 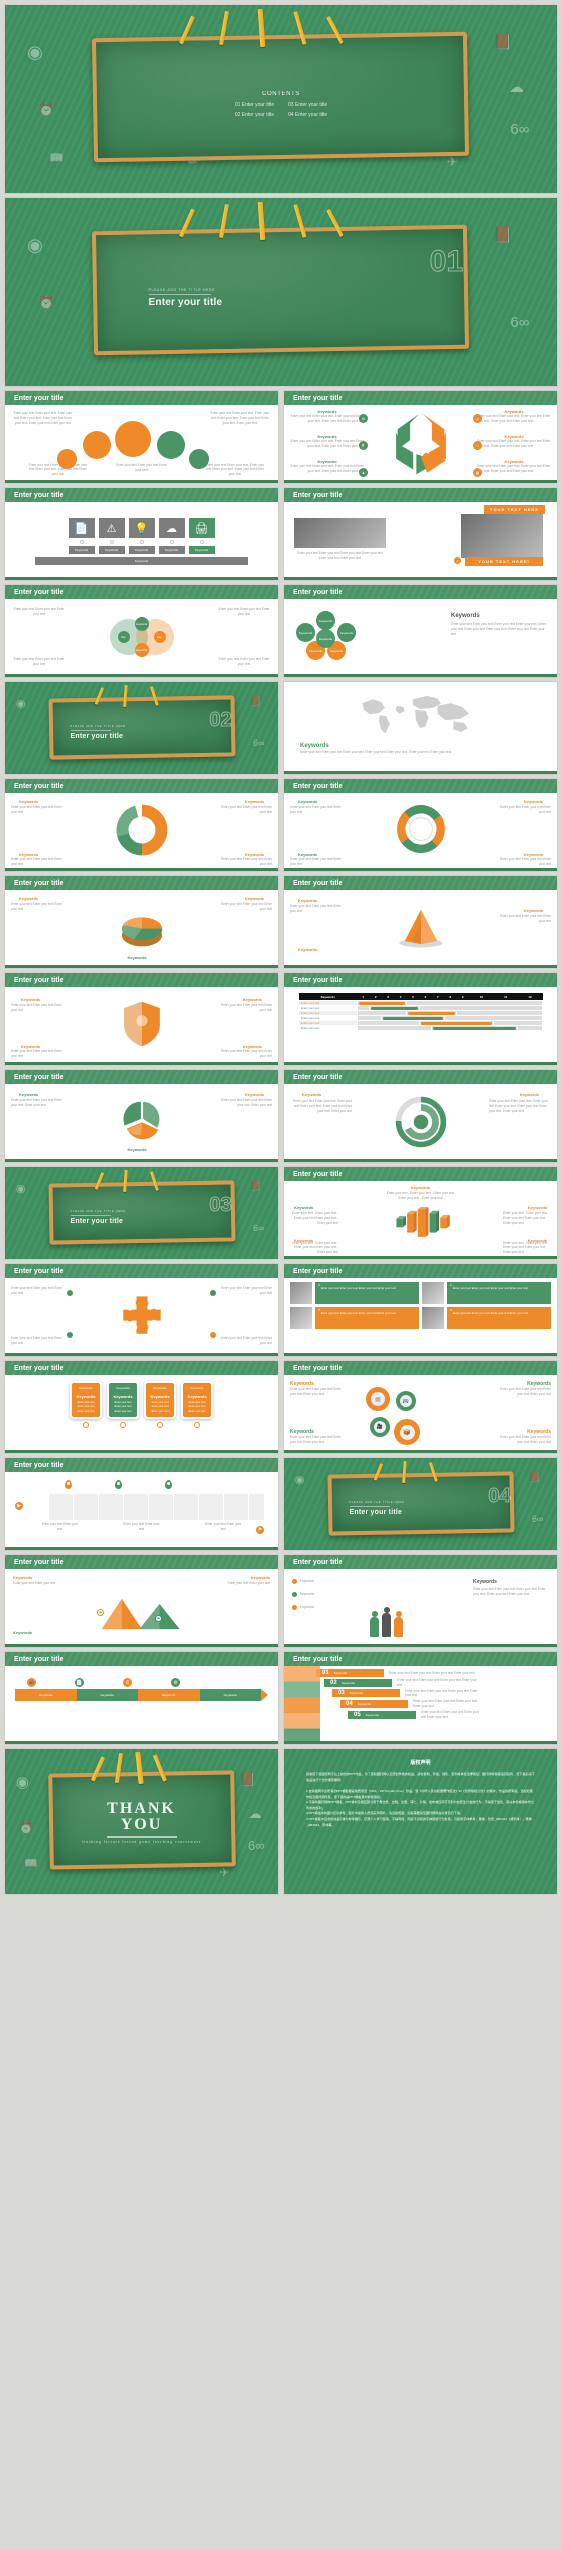 I want to click on gear-shape-4: Keywords, so click(x=171, y=445).